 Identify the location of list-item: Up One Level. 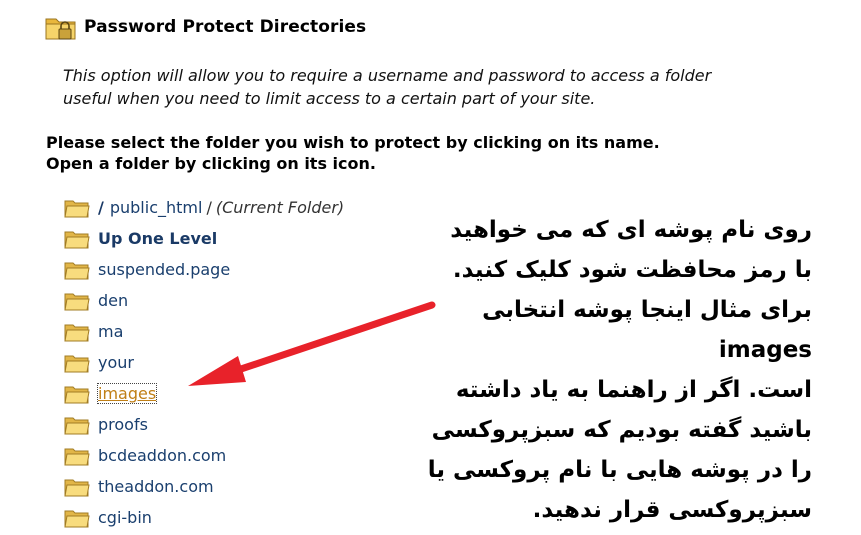
(204, 238).